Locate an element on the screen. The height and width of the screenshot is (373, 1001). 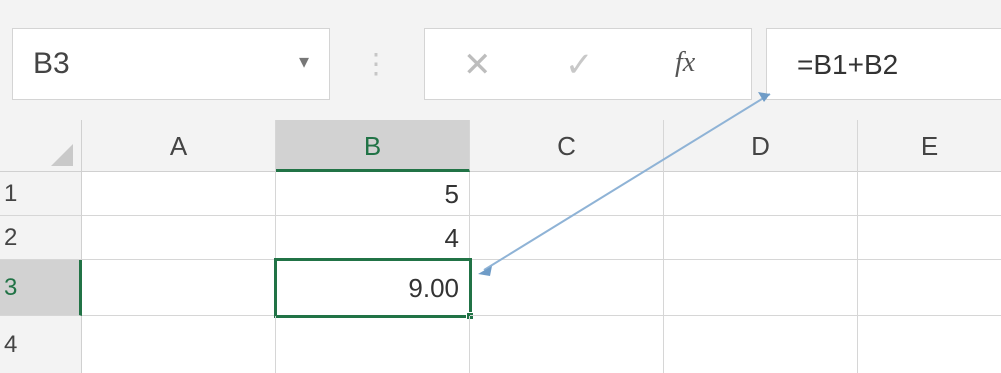
cell-d1 is located at coordinates (761, 194).